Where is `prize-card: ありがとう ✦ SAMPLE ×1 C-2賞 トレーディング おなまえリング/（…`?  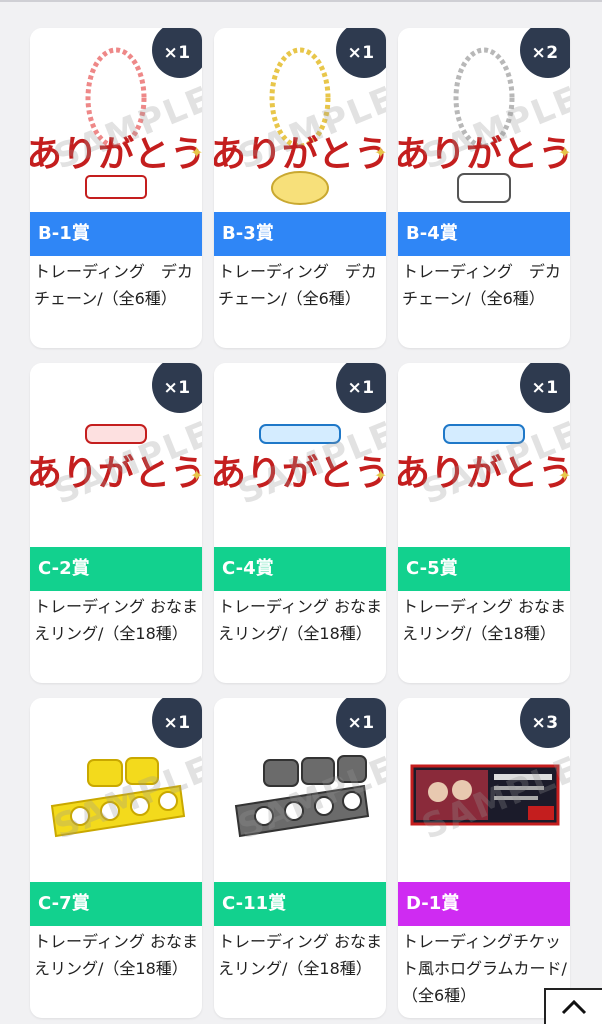
prize-card: ありがとう ✦ SAMPLE ×1 C-2賞 トレーディング おなまえリング/（… is located at coordinates (116, 523).